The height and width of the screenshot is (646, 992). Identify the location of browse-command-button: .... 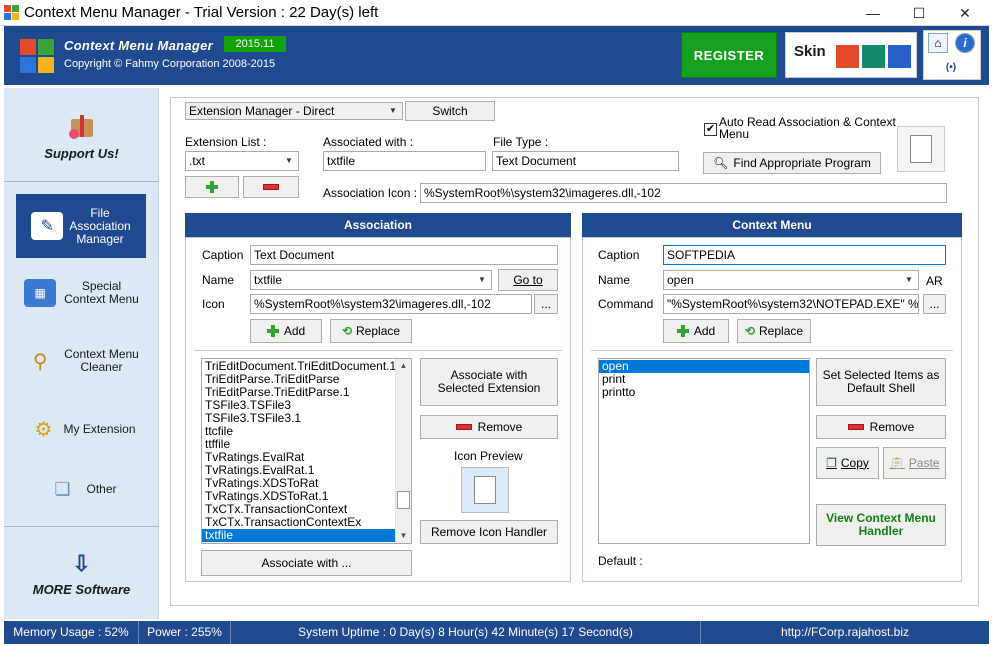
(934, 304).